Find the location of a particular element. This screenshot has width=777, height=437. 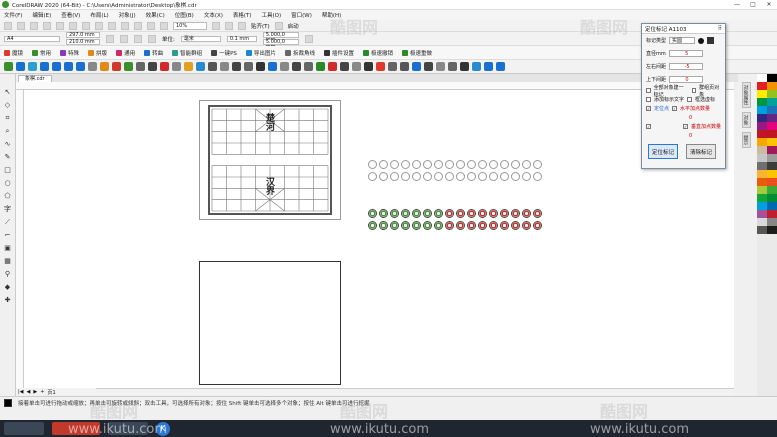

artistic-media-icon: ✎ is located at coordinates (8, 157).